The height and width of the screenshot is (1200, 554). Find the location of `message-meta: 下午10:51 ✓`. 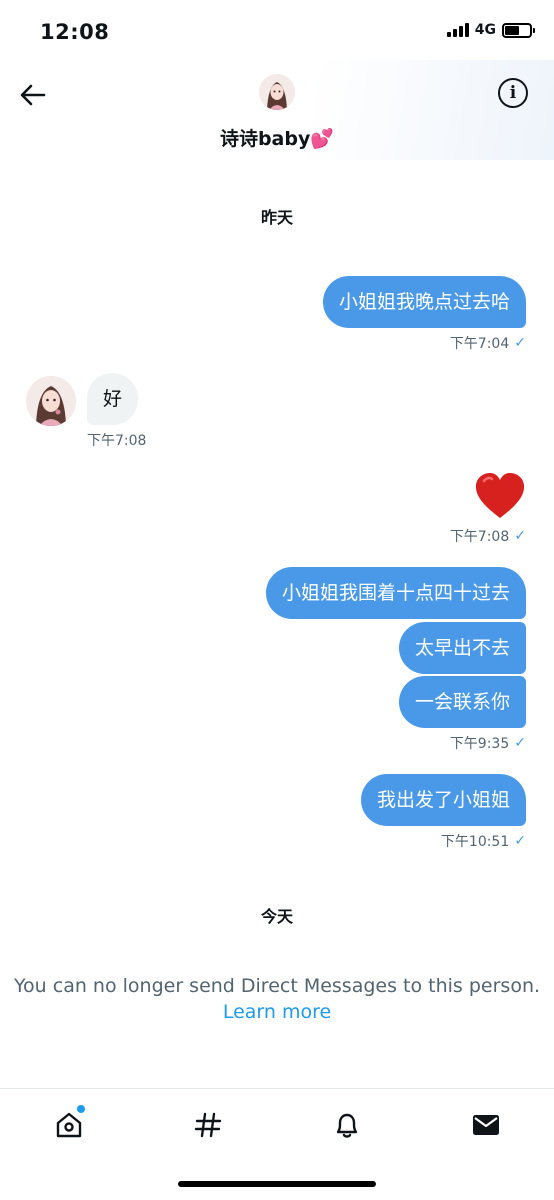

message-meta: 下午10:51 ✓ is located at coordinates (483, 841).